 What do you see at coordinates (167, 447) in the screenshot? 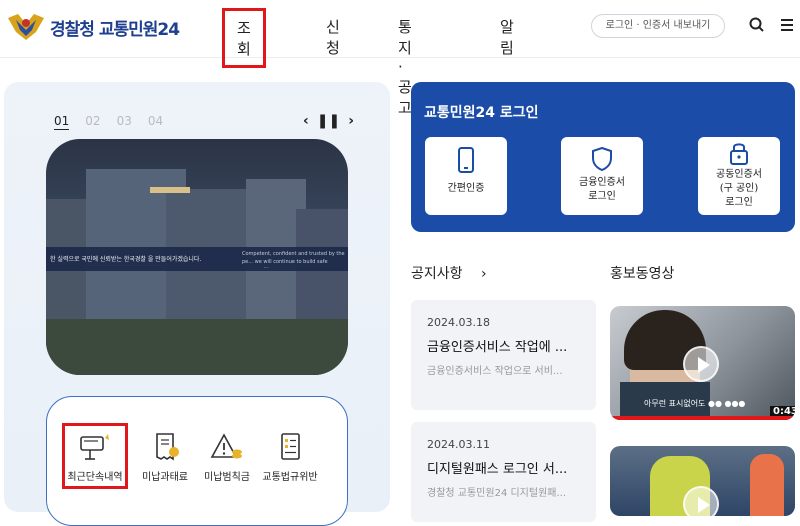
I see `receipt-icon` at bounding box center [167, 447].